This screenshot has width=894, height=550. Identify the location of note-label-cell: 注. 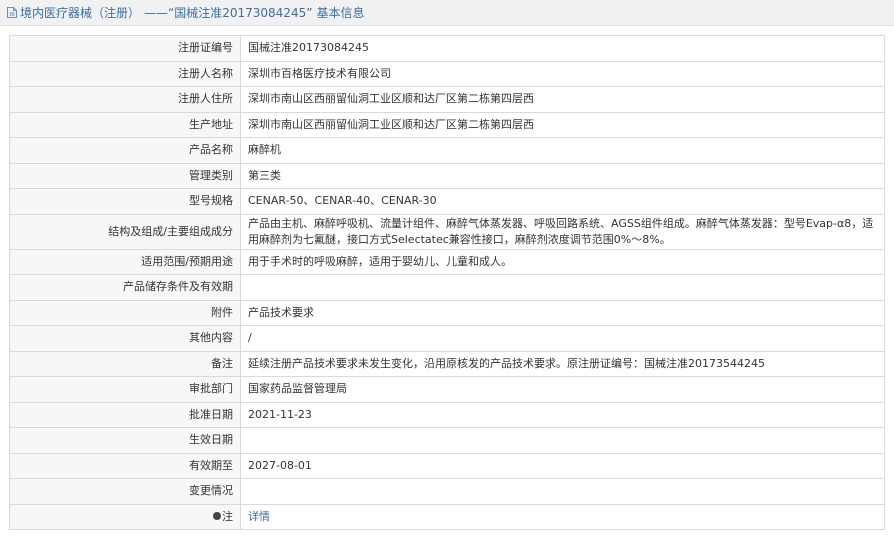
(125, 516).